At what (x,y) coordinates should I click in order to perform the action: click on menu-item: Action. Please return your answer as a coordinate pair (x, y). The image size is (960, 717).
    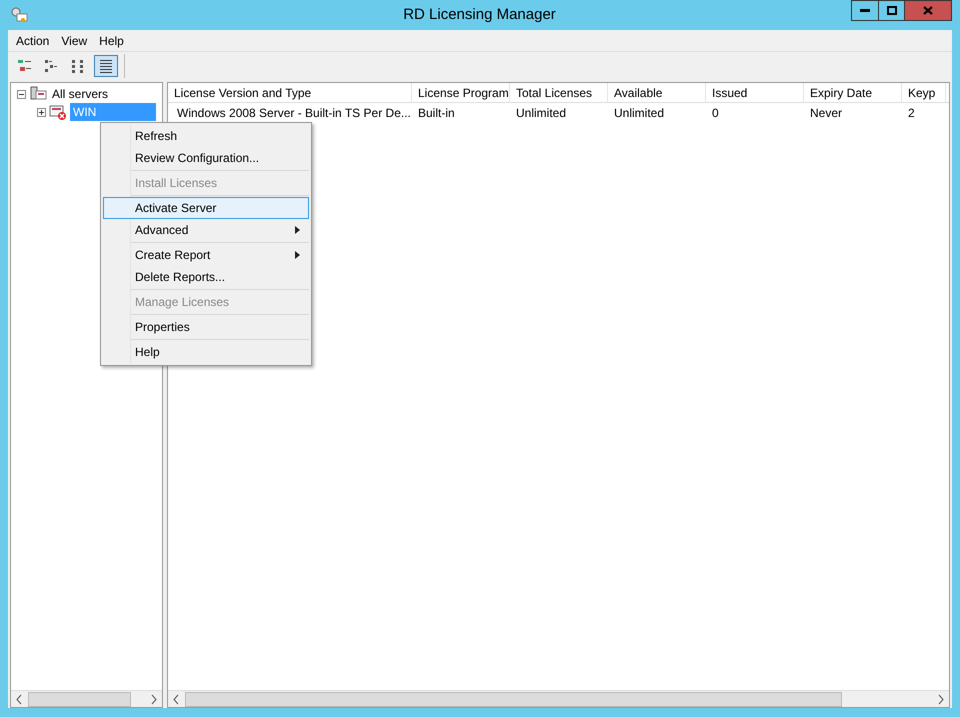
    Looking at the image, I should click on (33, 41).